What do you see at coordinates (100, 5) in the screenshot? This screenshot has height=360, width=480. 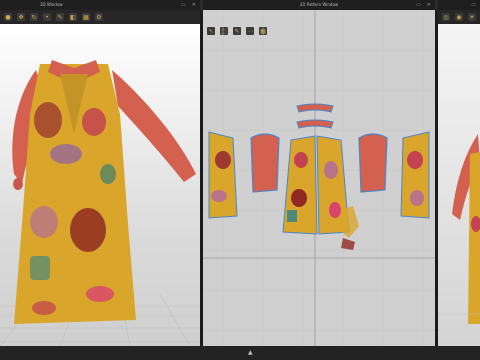 I see `3d-window-titlebar: 3D Window ▭ ✕` at bounding box center [100, 5].